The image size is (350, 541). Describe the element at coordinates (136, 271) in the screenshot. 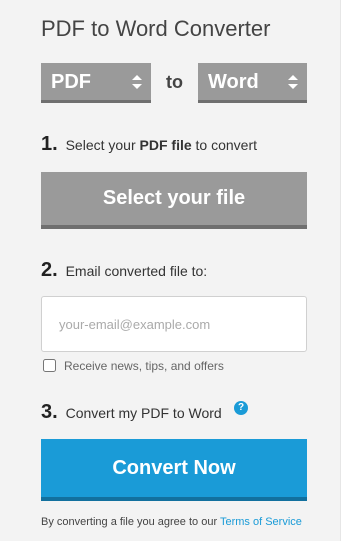

I see `step-2-text: Email converted file to:` at that location.